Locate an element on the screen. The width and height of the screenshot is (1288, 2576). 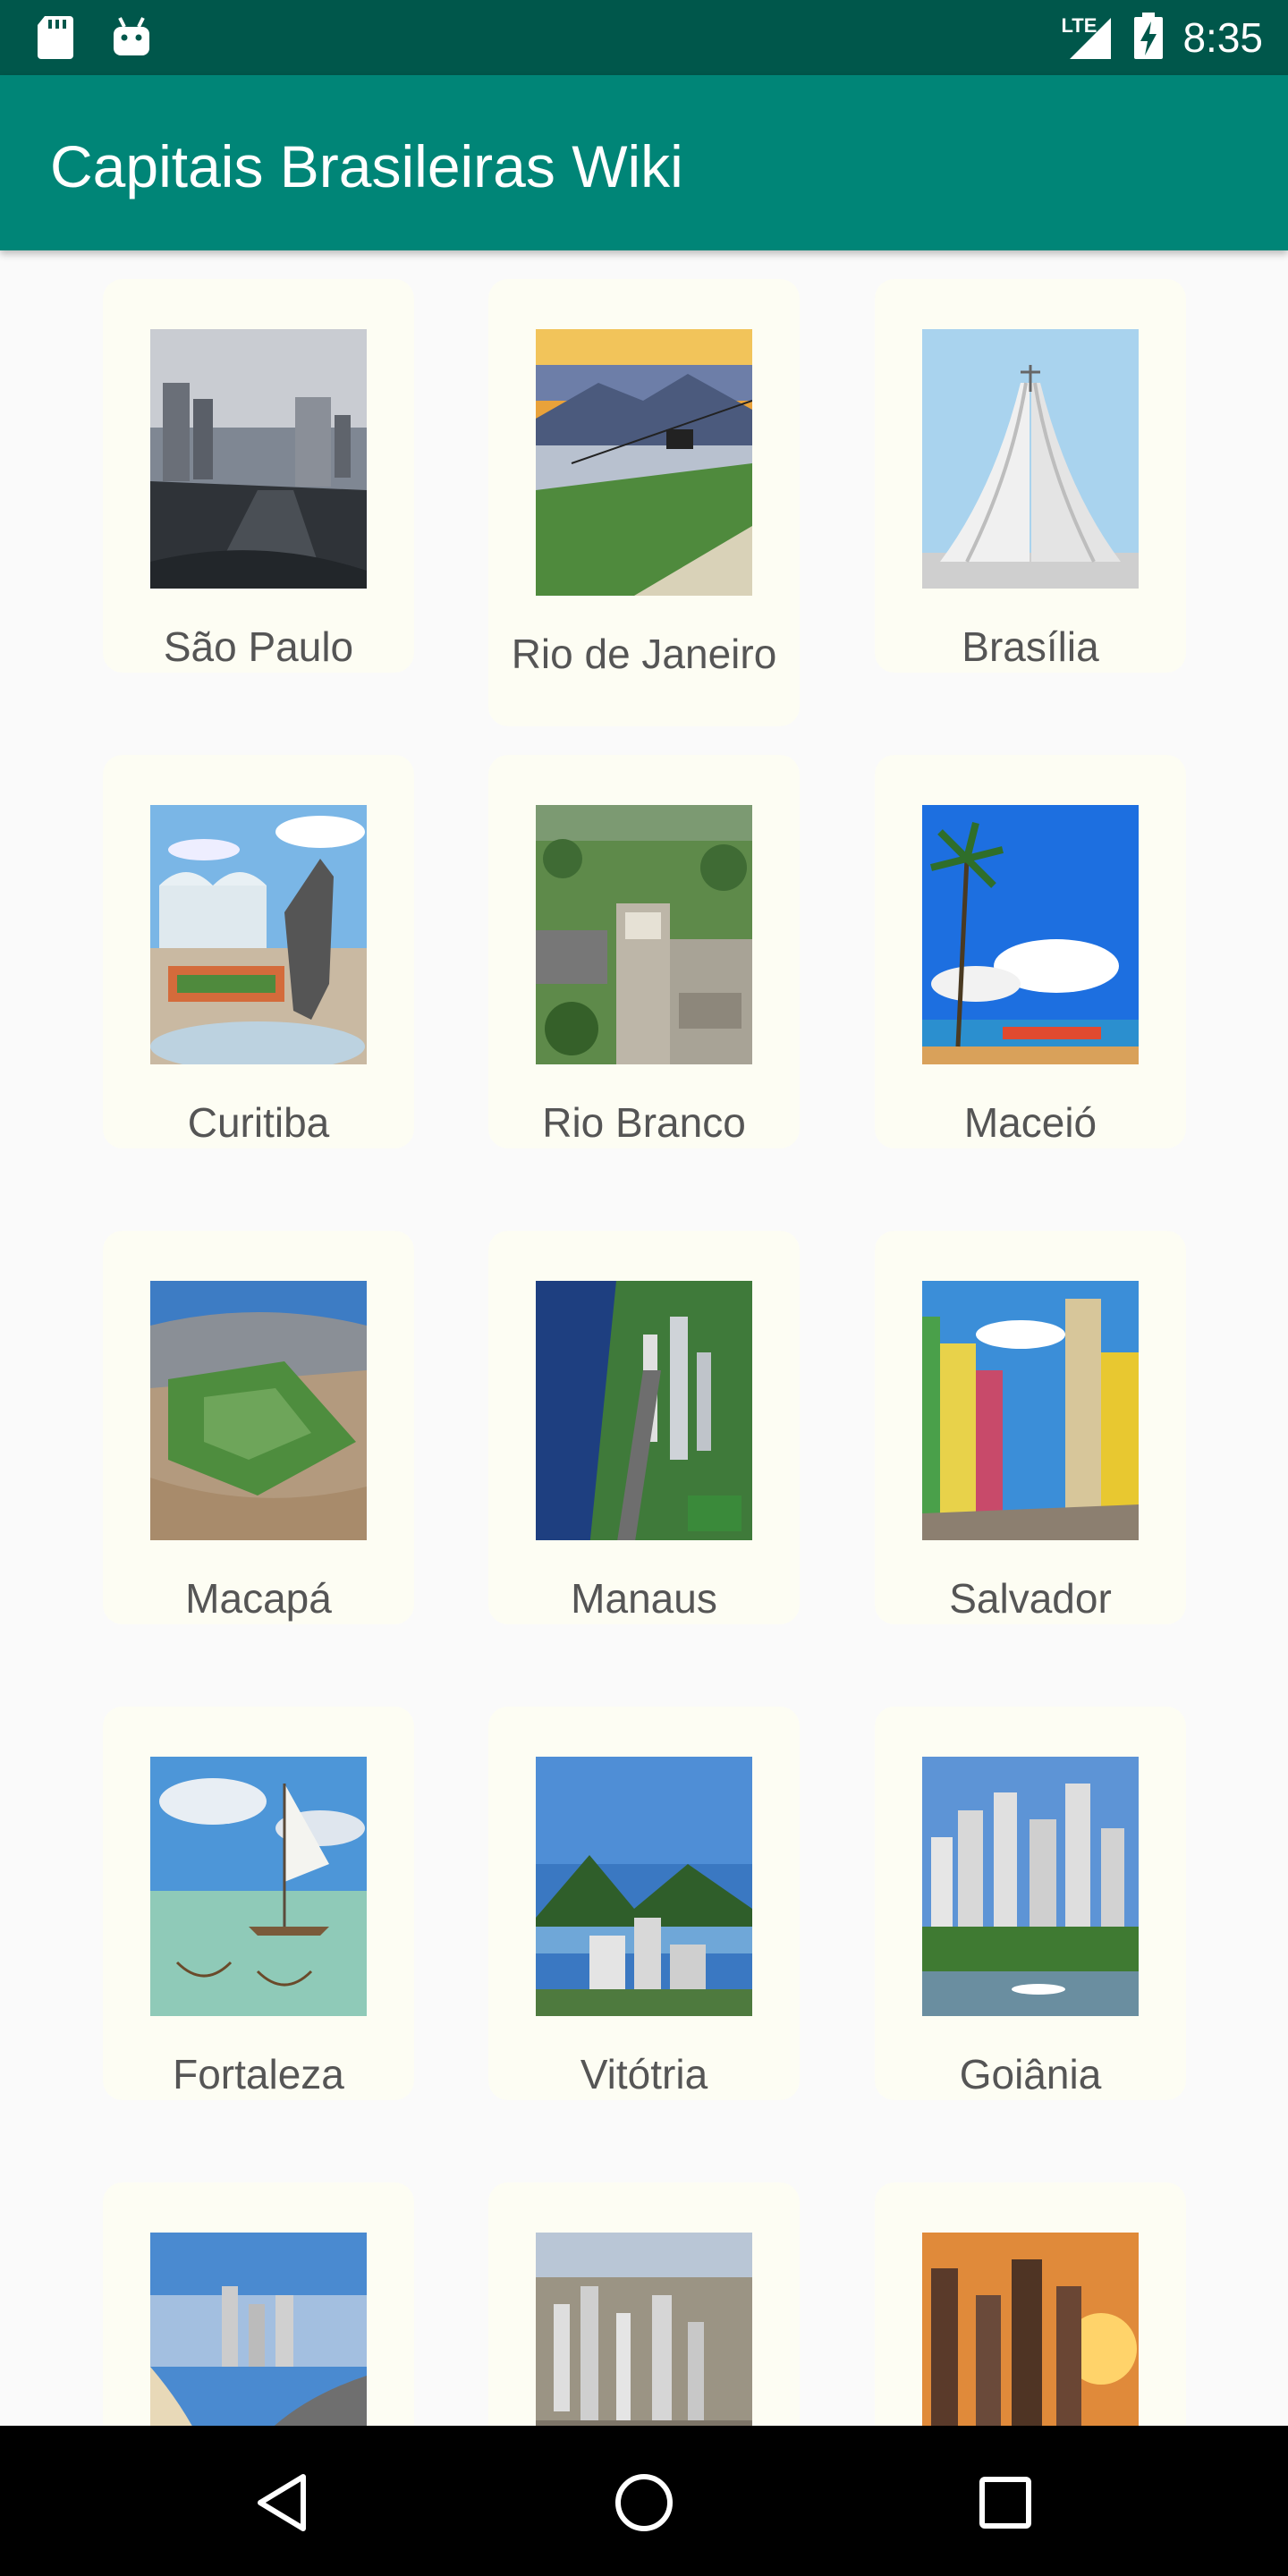
city-card-salvador: Salvador is located at coordinates (1030, 1427).